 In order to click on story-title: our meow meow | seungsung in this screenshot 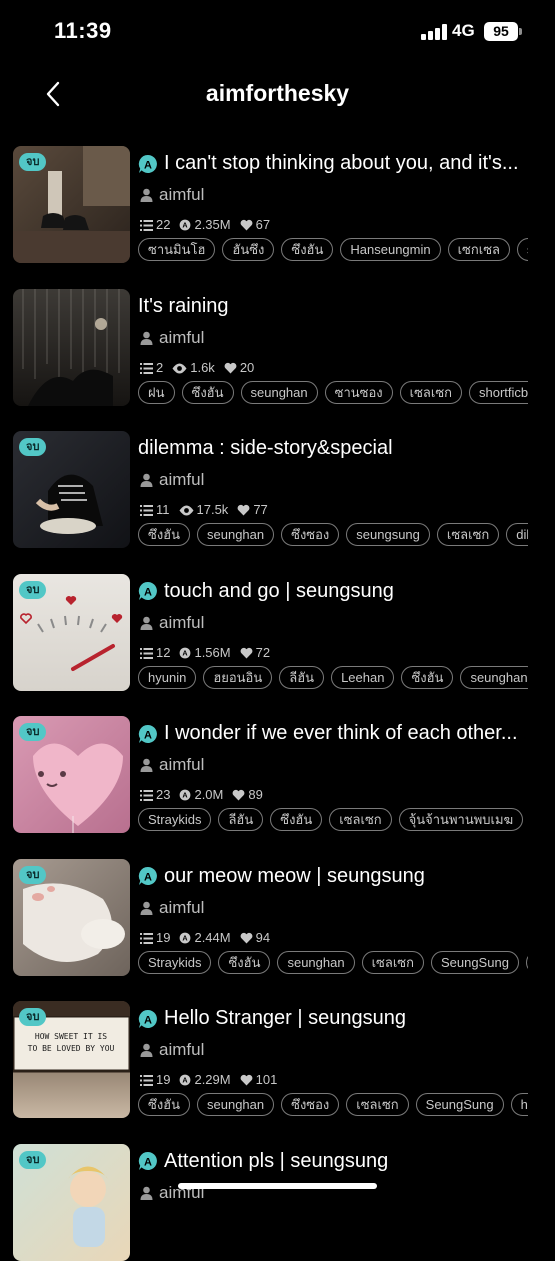, I will do `click(294, 875)`.